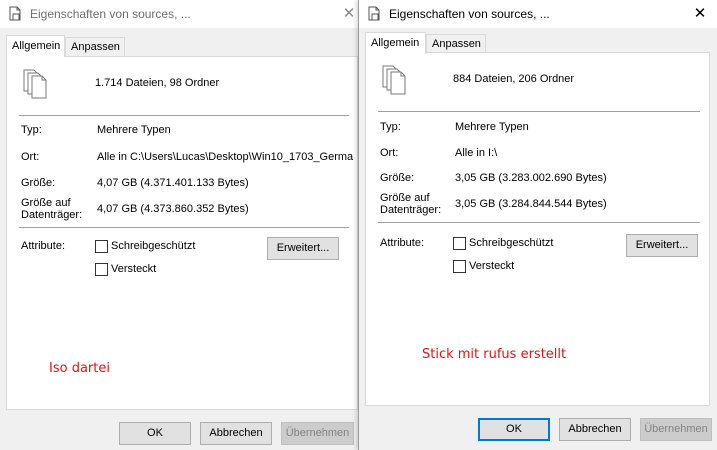 The width and height of the screenshot is (717, 450). What do you see at coordinates (79, 368) in the screenshot?
I see `annotation-text: Iso dartei` at bounding box center [79, 368].